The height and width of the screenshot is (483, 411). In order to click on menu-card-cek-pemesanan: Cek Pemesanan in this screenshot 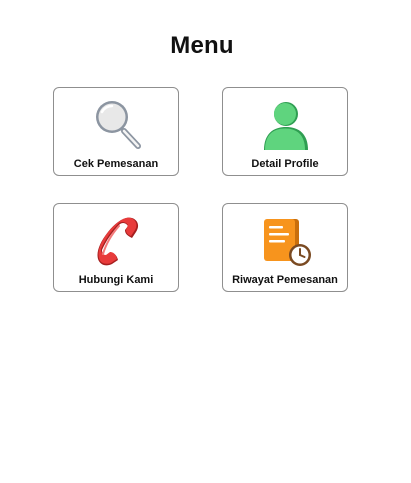, I will do `click(116, 131)`.